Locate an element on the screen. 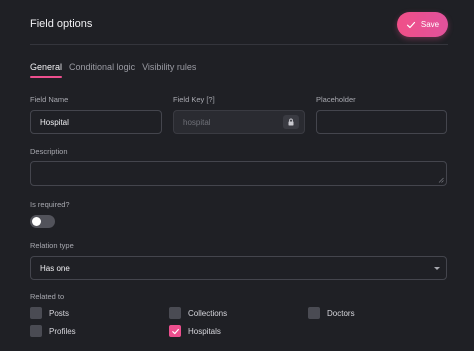 The image size is (474, 351). related-option-posts: Posts is located at coordinates (49, 313).